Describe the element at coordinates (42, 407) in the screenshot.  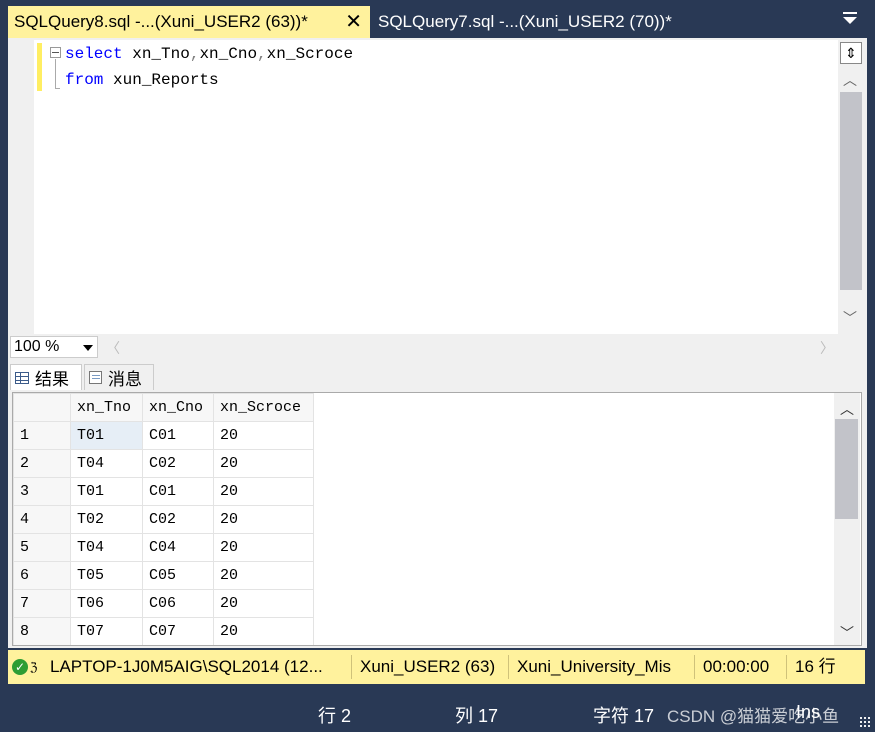
I see `row-number-header` at that location.